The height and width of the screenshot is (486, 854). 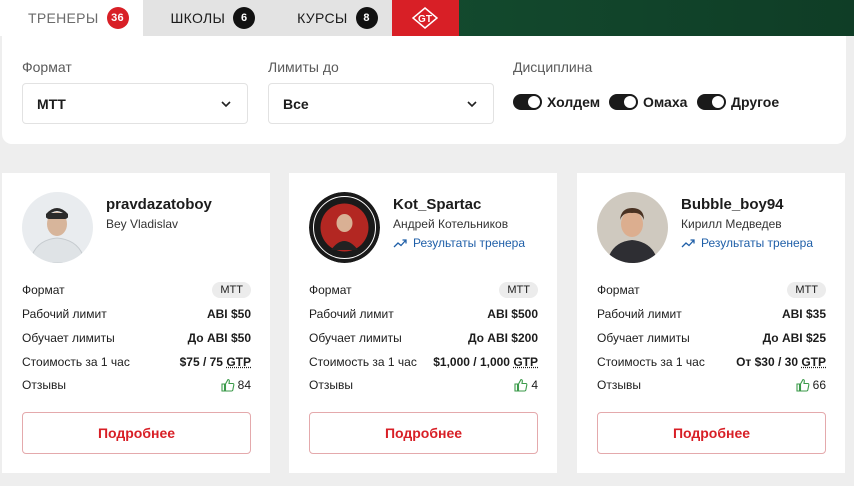 I want to click on svg-text: GT, so click(x=425, y=19).